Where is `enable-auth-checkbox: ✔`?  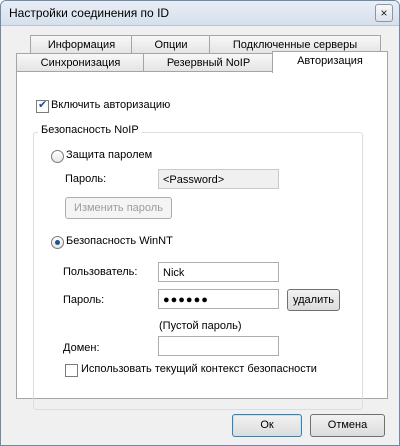 enable-auth-checkbox: ✔ is located at coordinates (42, 106).